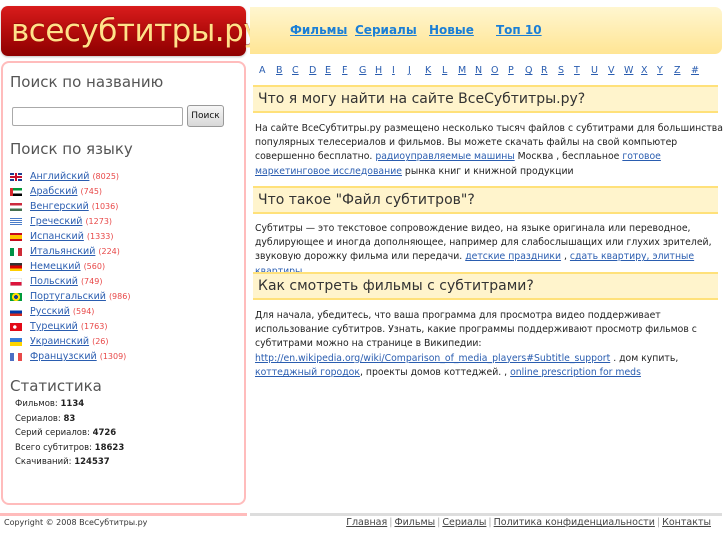 This screenshot has width=727, height=545. Describe the element at coordinates (393, 70) in the screenshot. I see `alphabet-letter-i: I` at that location.